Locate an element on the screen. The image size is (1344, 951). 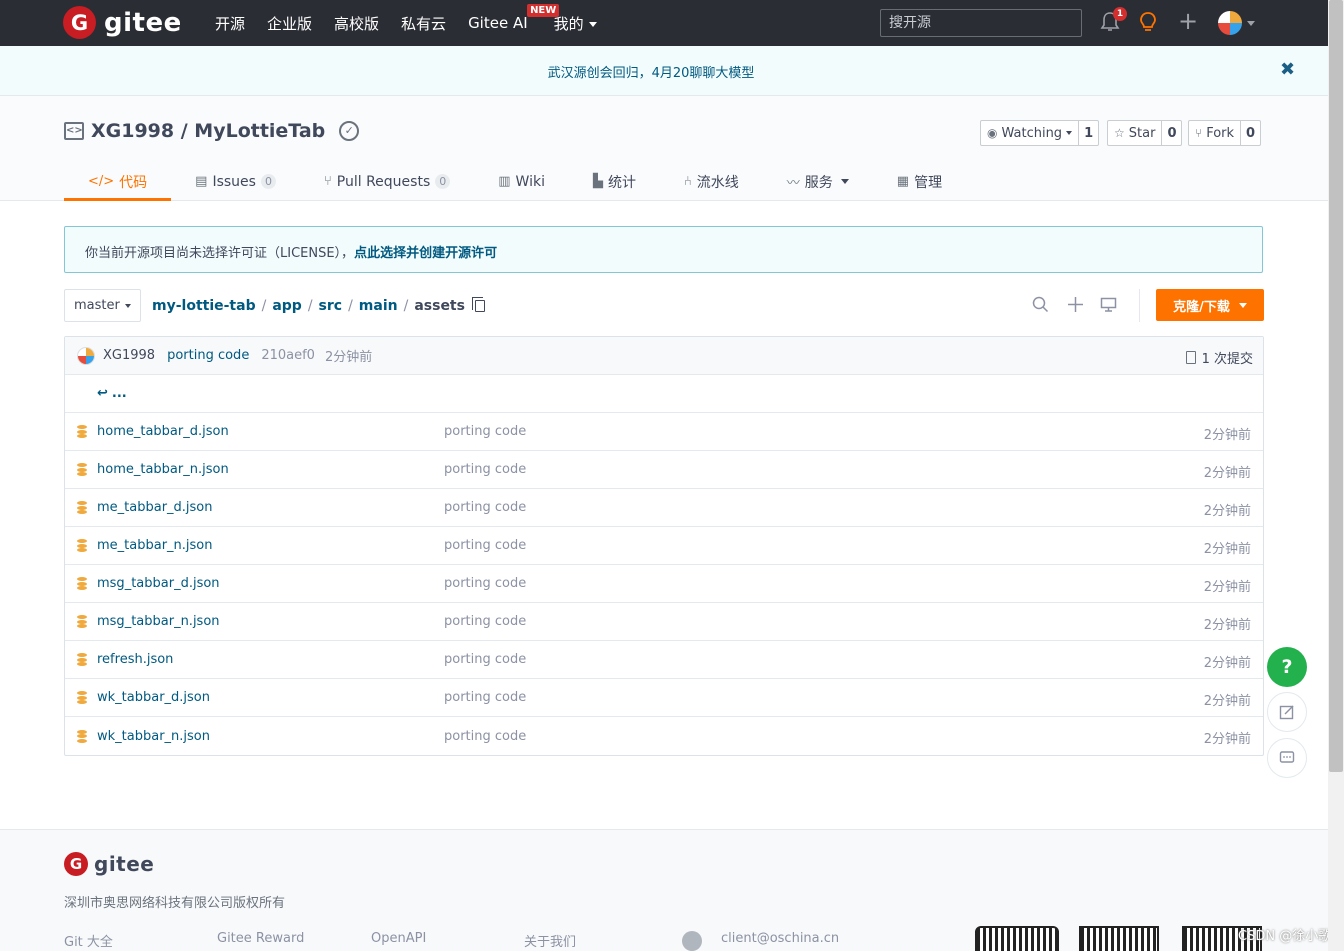
nav-mine: 我的 is located at coordinates (575, 23).